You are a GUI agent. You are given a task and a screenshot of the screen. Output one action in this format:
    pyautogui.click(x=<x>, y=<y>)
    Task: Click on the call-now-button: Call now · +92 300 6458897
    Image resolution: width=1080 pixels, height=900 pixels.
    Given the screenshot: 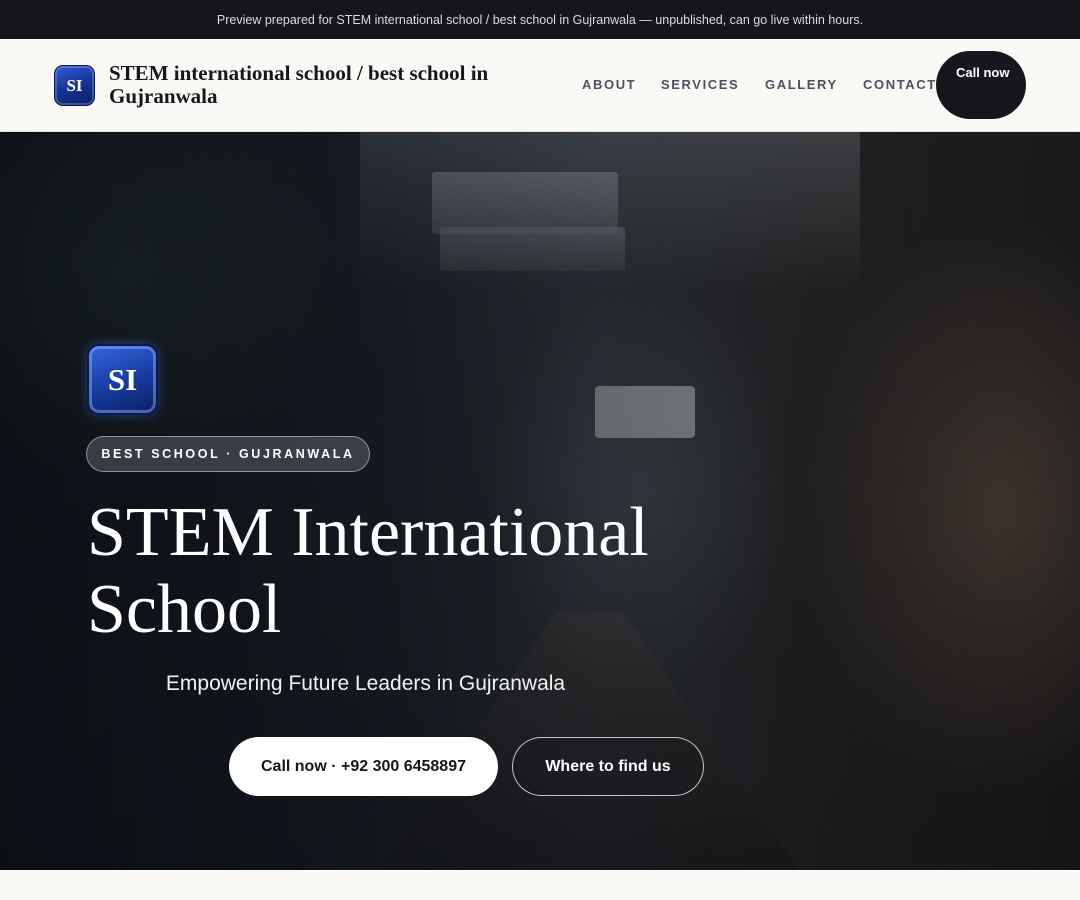 What is the action you would take?
    pyautogui.click(x=363, y=766)
    